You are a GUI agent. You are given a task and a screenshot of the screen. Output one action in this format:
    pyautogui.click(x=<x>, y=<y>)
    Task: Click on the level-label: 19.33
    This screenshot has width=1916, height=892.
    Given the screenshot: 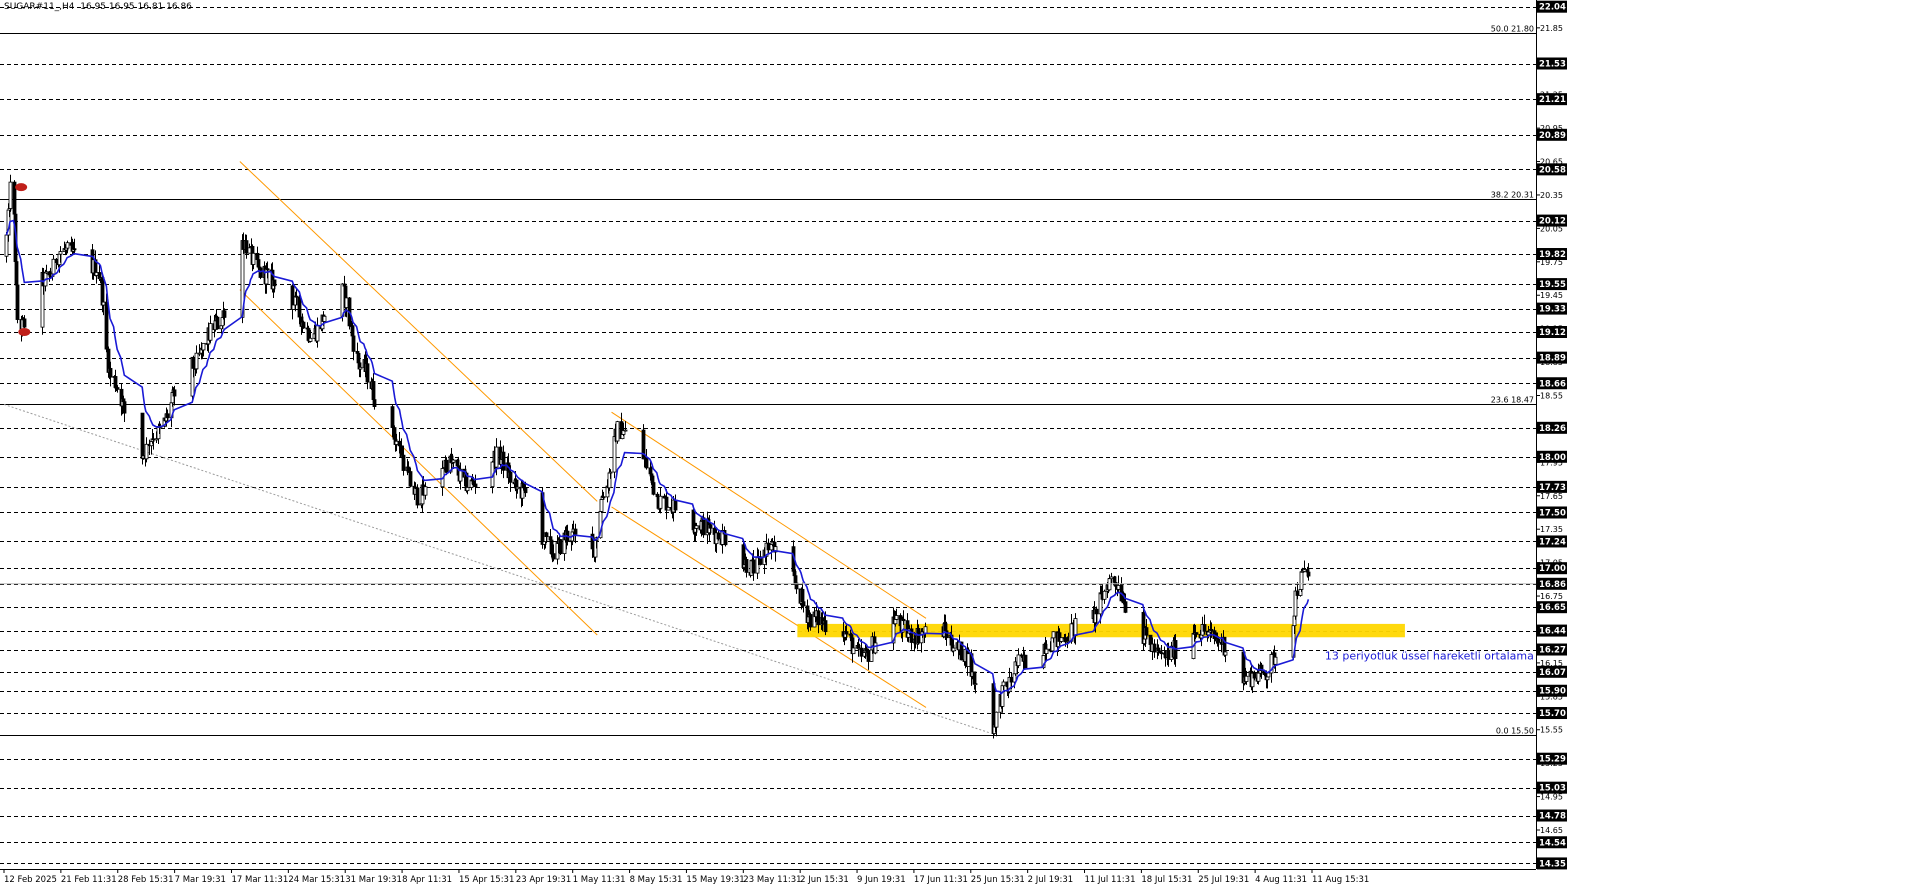 What is the action you would take?
    pyautogui.click(x=1552, y=310)
    